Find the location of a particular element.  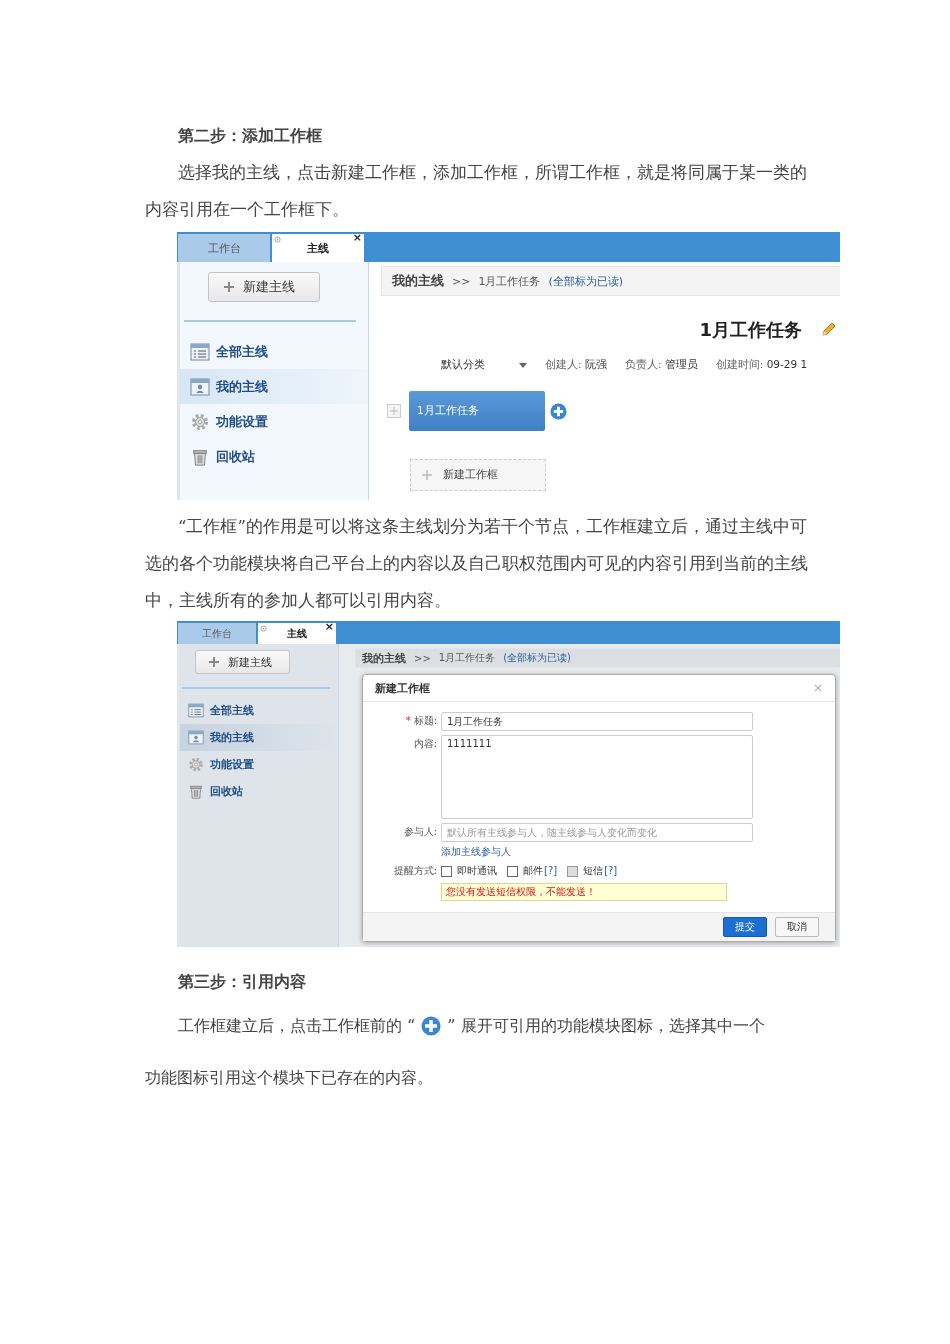

paragraph-text: ” 展开可引用的功能模块图标，选择其中一个 is located at coordinates (606, 1026).